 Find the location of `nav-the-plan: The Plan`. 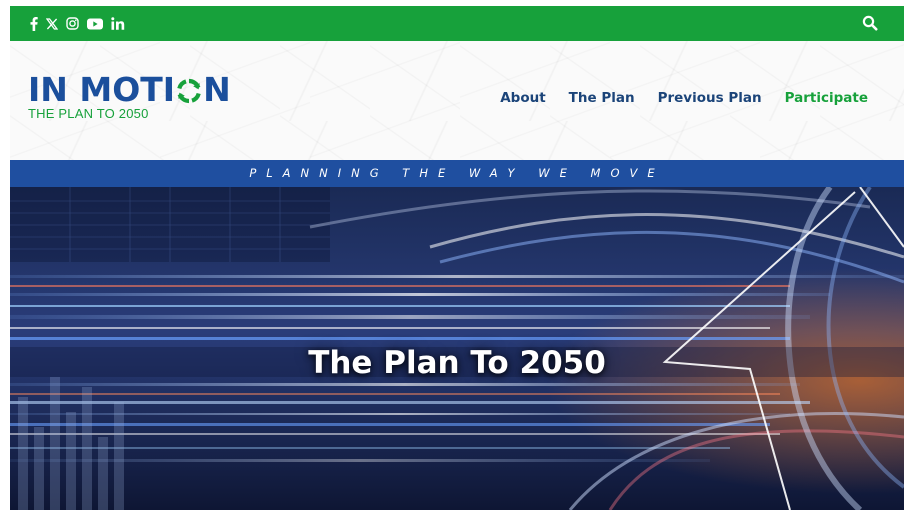

nav-the-plan: The Plan is located at coordinates (602, 98).